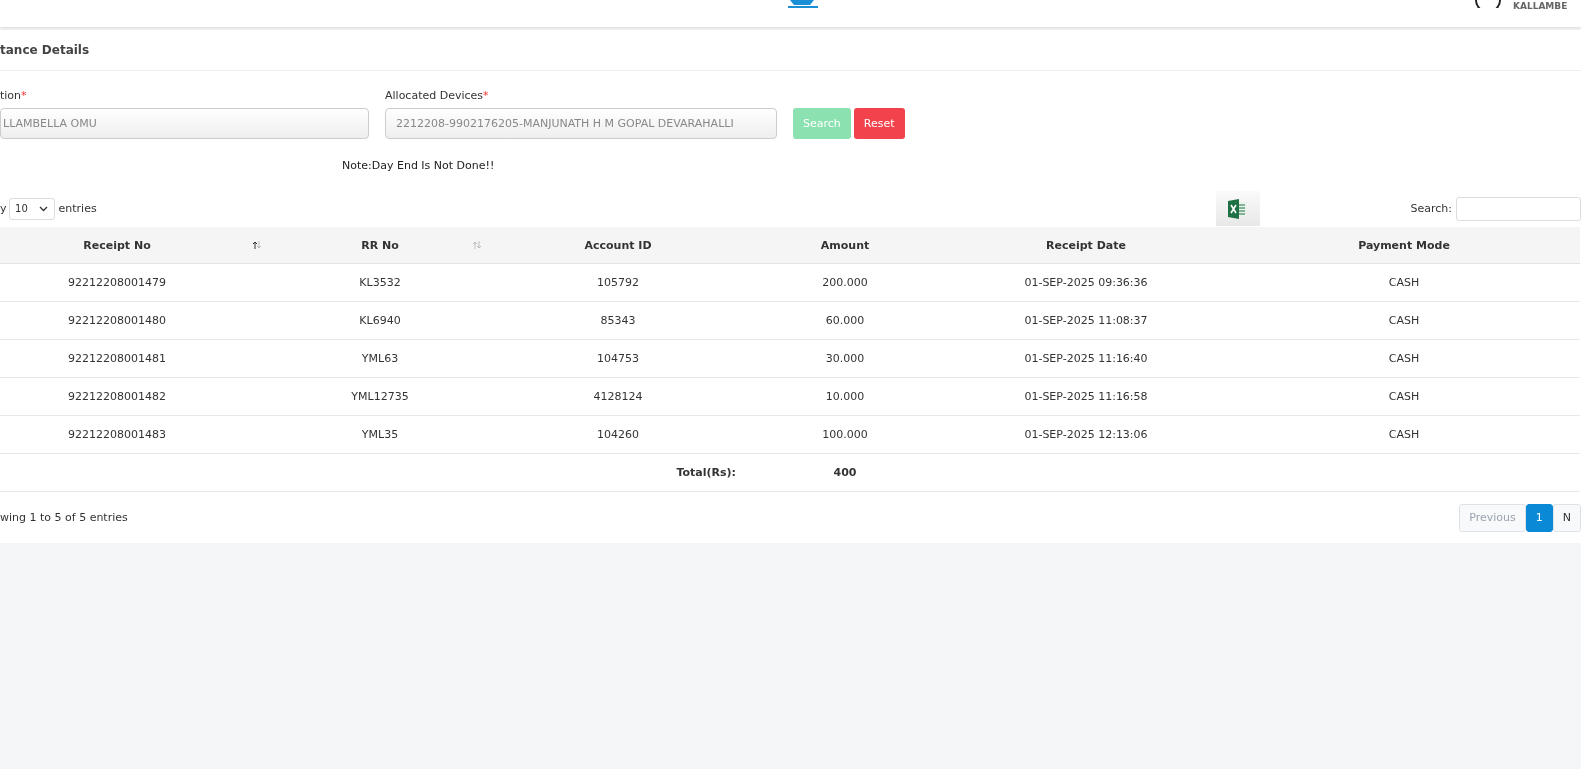 The width and height of the screenshot is (1581, 769). I want to click on table-cell: 104753, so click(618, 358).